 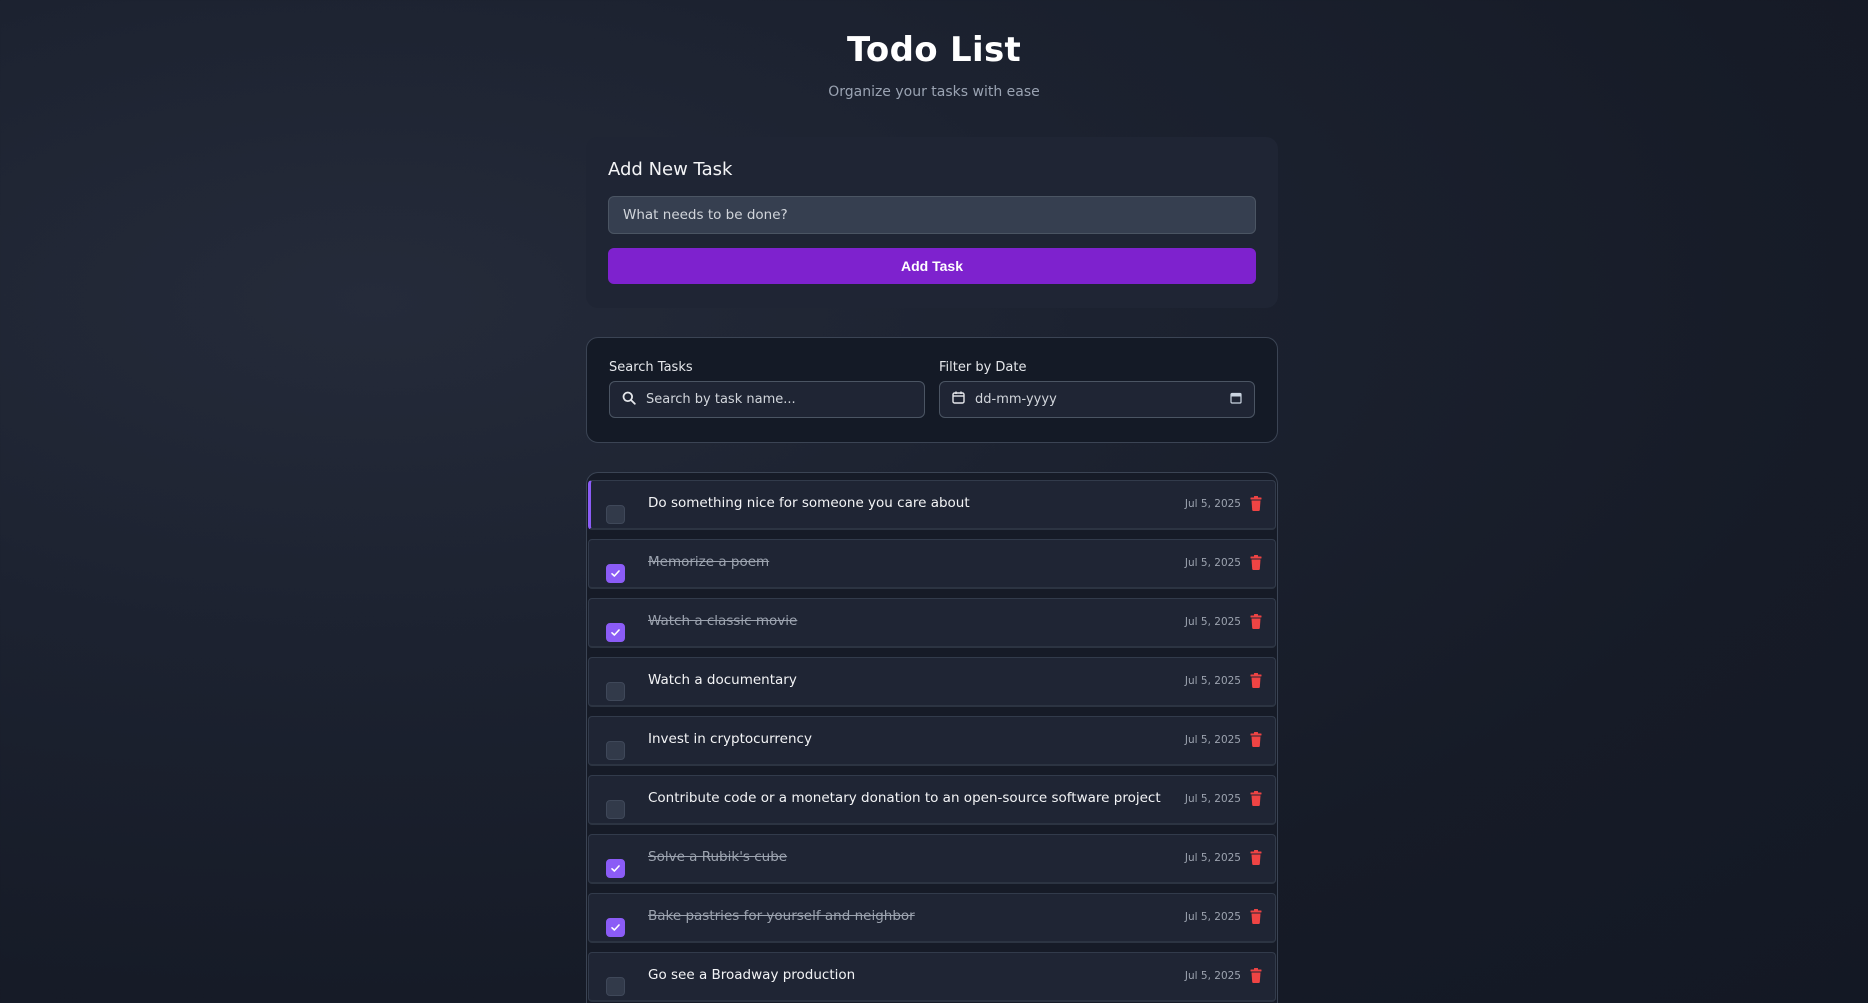 What do you see at coordinates (934, 50) in the screenshot?
I see `page-title: Todo List` at bounding box center [934, 50].